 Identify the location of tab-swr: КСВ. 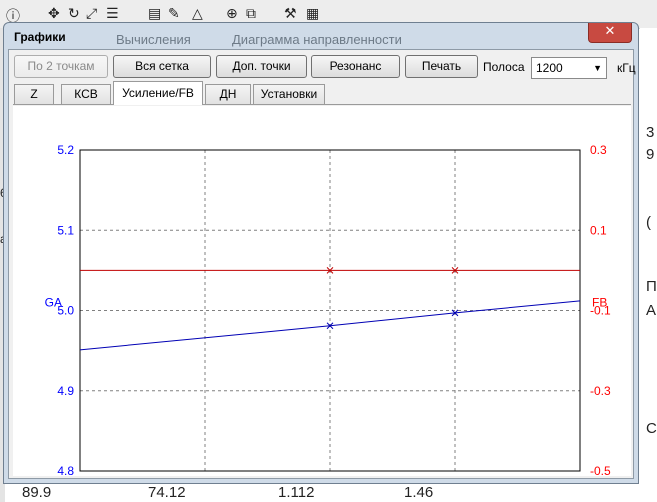
(86, 94).